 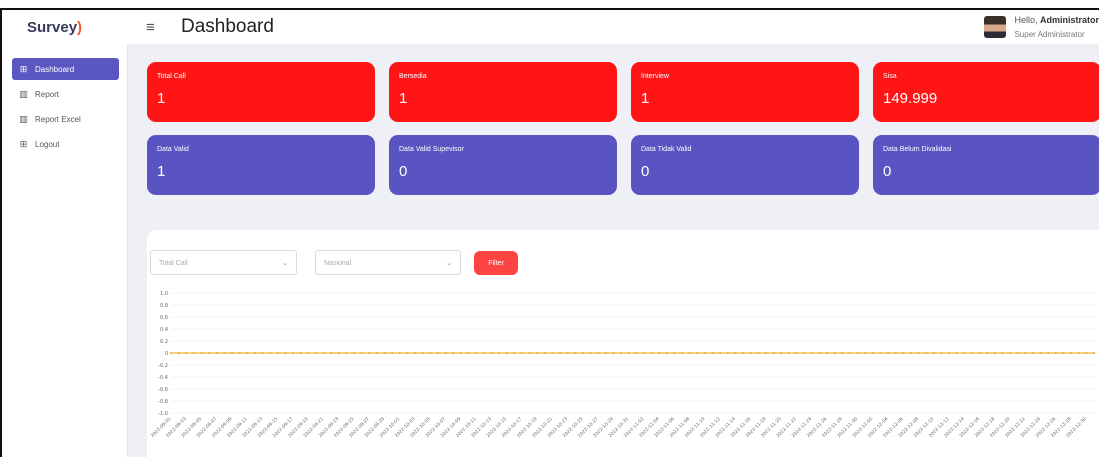 What do you see at coordinates (47, 94) in the screenshot?
I see `sidebar-item-label: Report` at bounding box center [47, 94].